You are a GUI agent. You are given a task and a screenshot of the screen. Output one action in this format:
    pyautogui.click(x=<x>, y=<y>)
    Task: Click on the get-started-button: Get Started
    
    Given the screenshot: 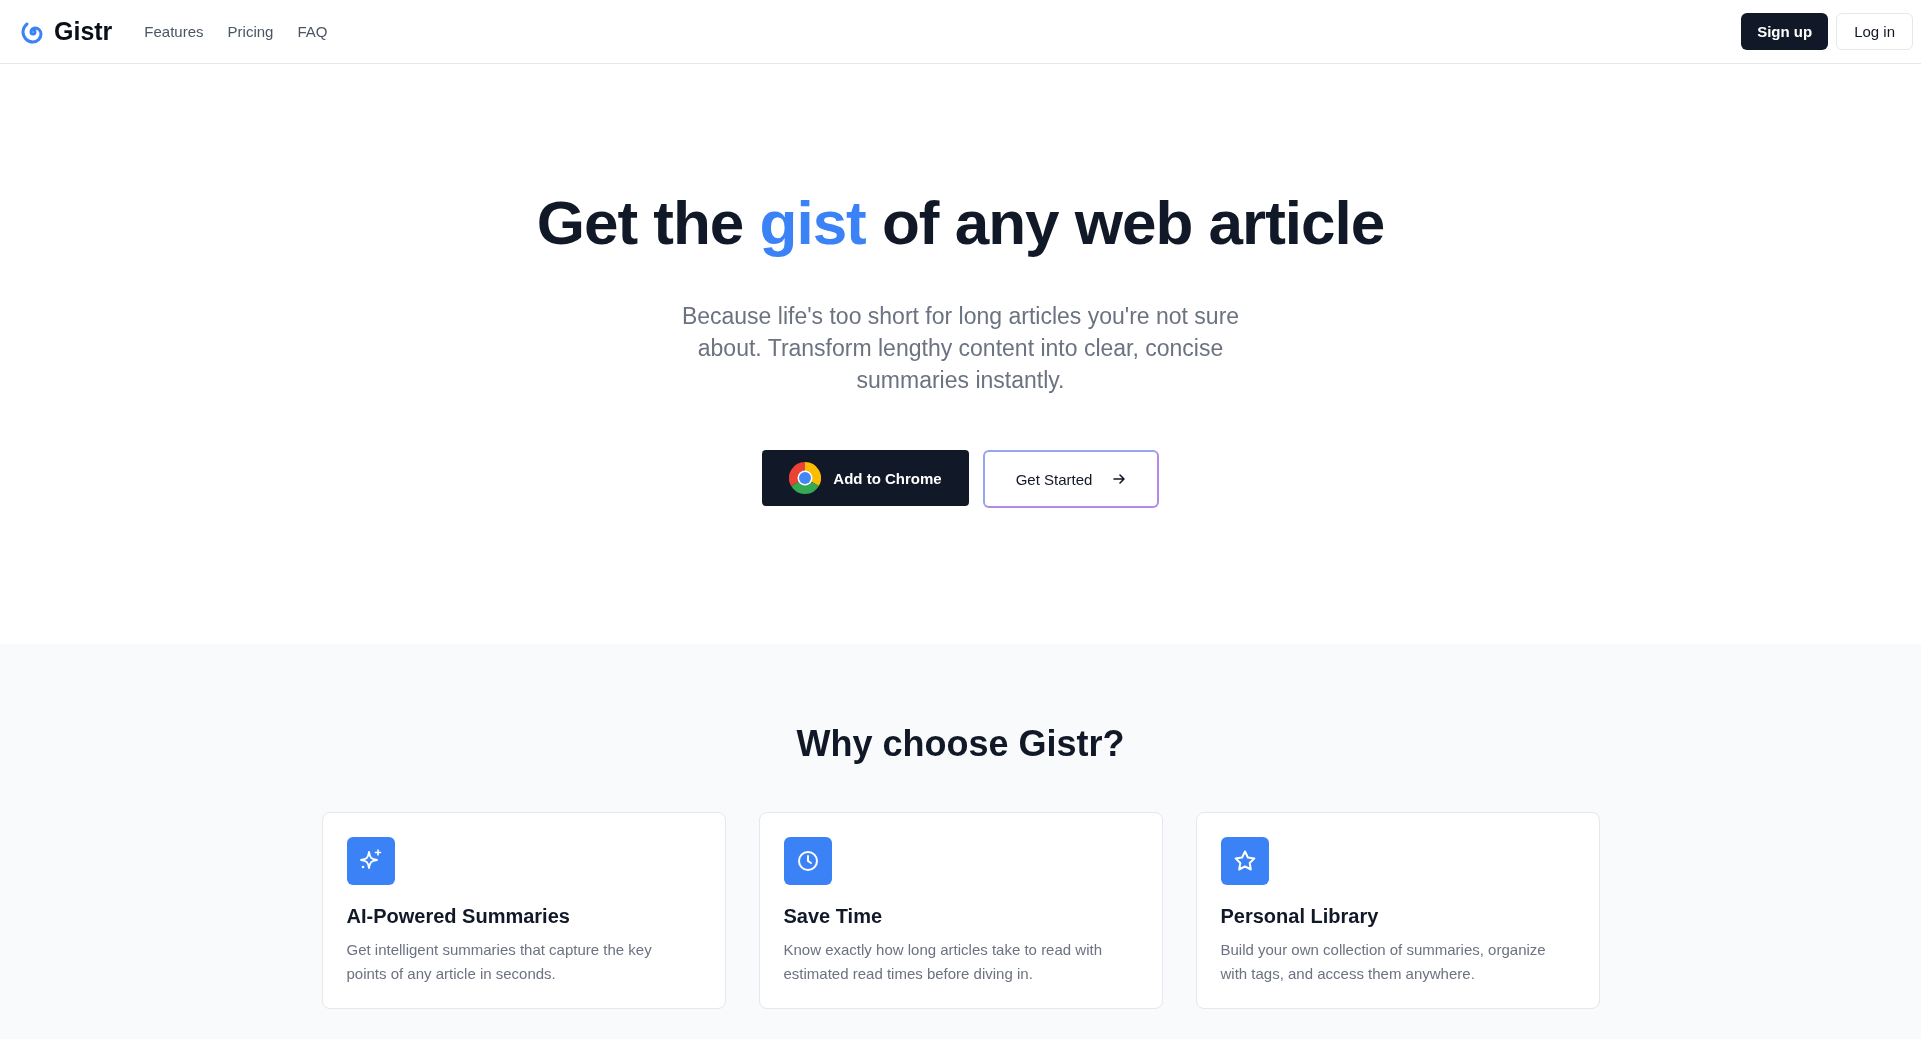 What is the action you would take?
    pyautogui.click(x=1071, y=479)
    